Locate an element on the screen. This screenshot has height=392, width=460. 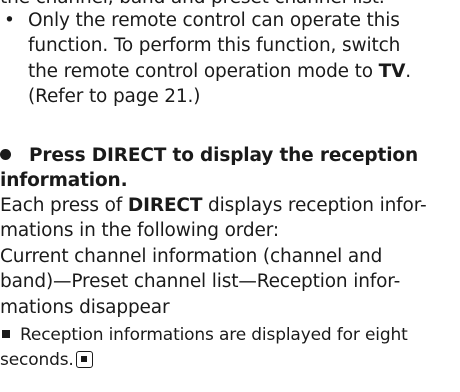
small-square-icon is located at coordinates (6, 334).